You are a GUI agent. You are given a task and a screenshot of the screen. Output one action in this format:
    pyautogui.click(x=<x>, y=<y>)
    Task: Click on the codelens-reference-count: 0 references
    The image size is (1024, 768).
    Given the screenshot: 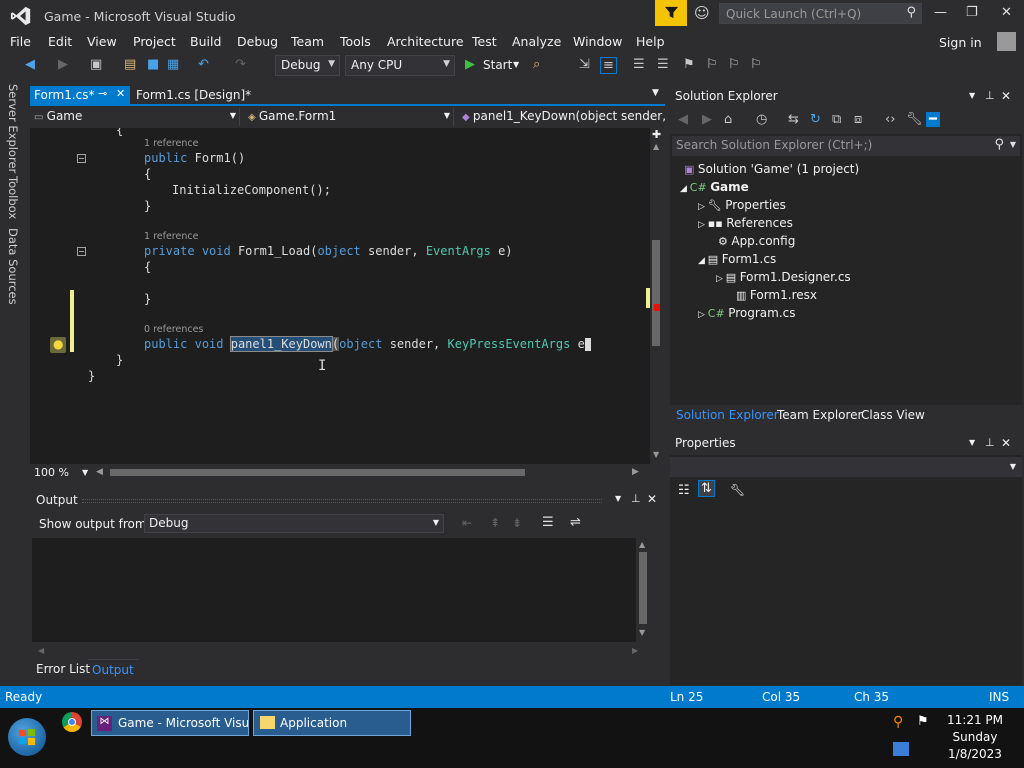 What is the action you would take?
    pyautogui.click(x=173, y=329)
    